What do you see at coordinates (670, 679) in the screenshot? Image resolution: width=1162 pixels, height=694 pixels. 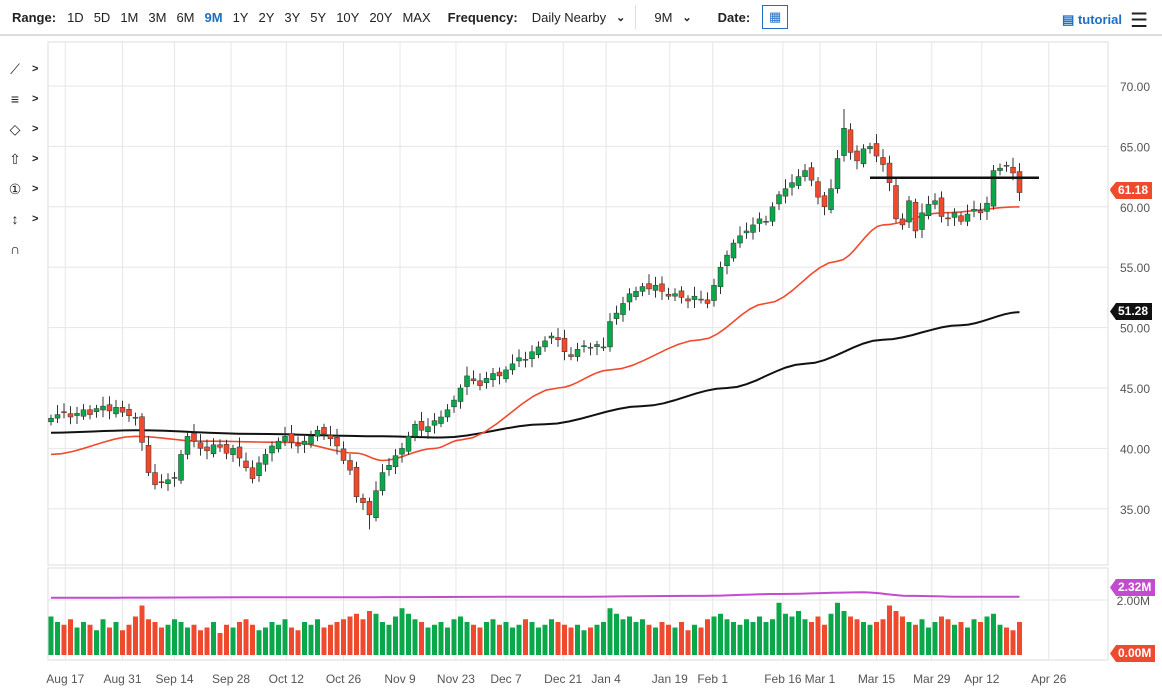 I see `x-tick-label: Jan 19` at bounding box center [670, 679].